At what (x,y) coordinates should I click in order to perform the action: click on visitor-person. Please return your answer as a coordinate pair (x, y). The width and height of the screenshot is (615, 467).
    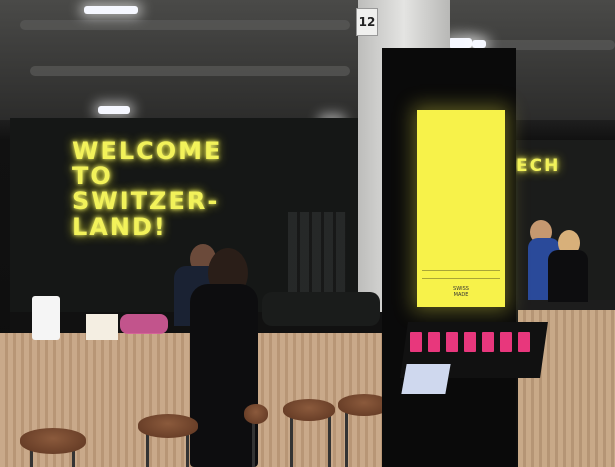
    Looking at the image, I should click on (224, 375).